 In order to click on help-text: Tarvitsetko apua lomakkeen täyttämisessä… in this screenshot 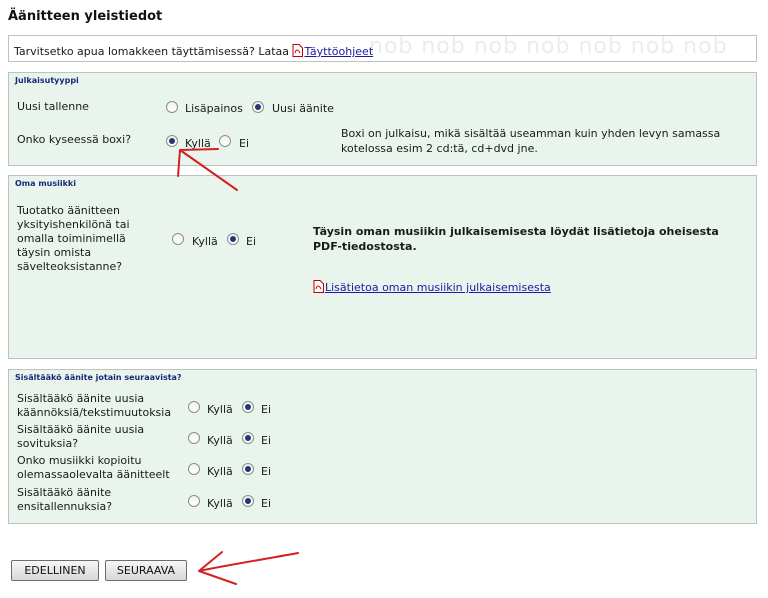, I will do `click(151, 51)`.